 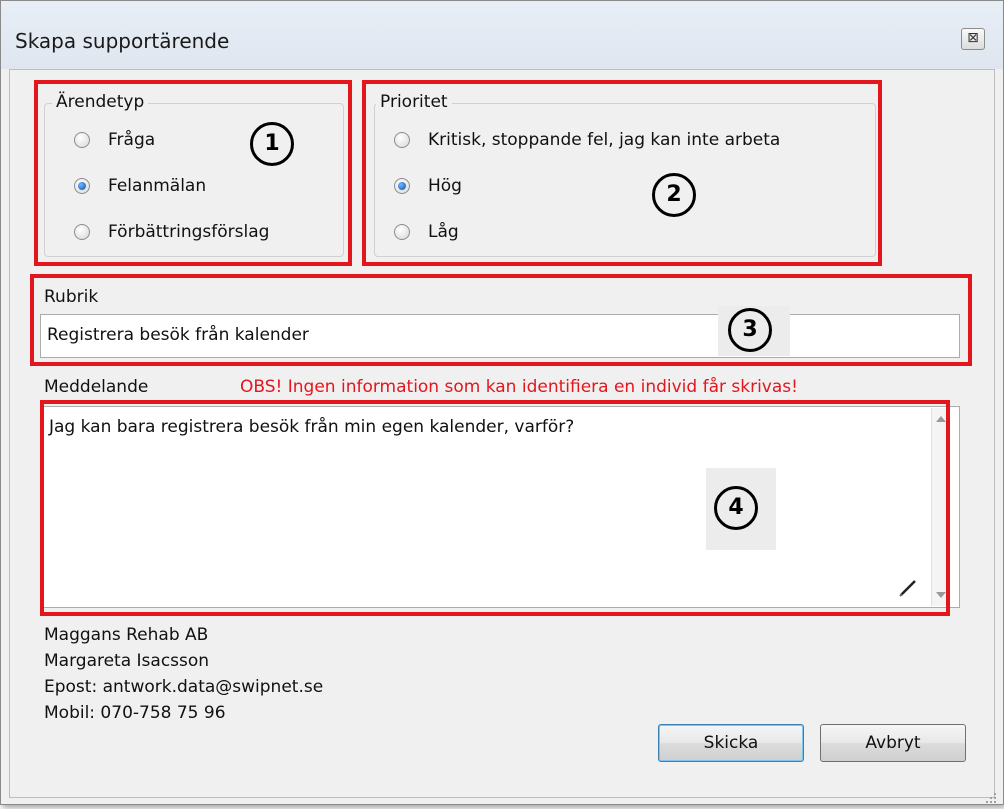 I want to click on annotation-marker-4: 4, so click(x=736, y=508).